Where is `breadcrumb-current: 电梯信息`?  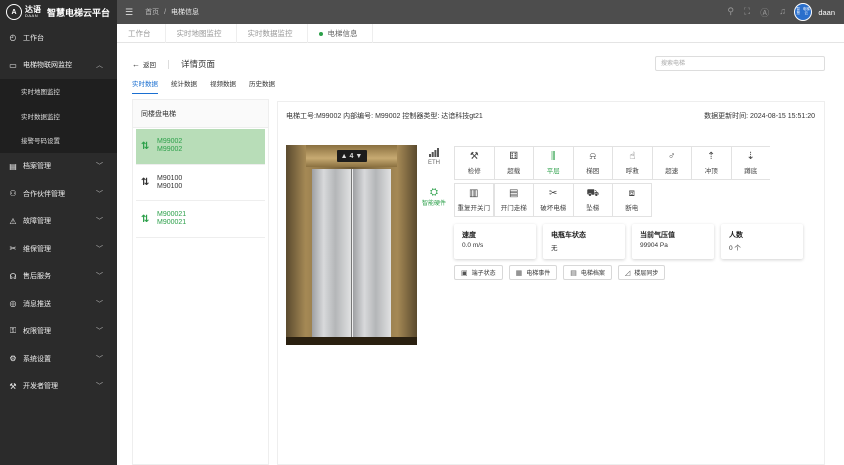 breadcrumb-current: 电梯信息 is located at coordinates (185, 12).